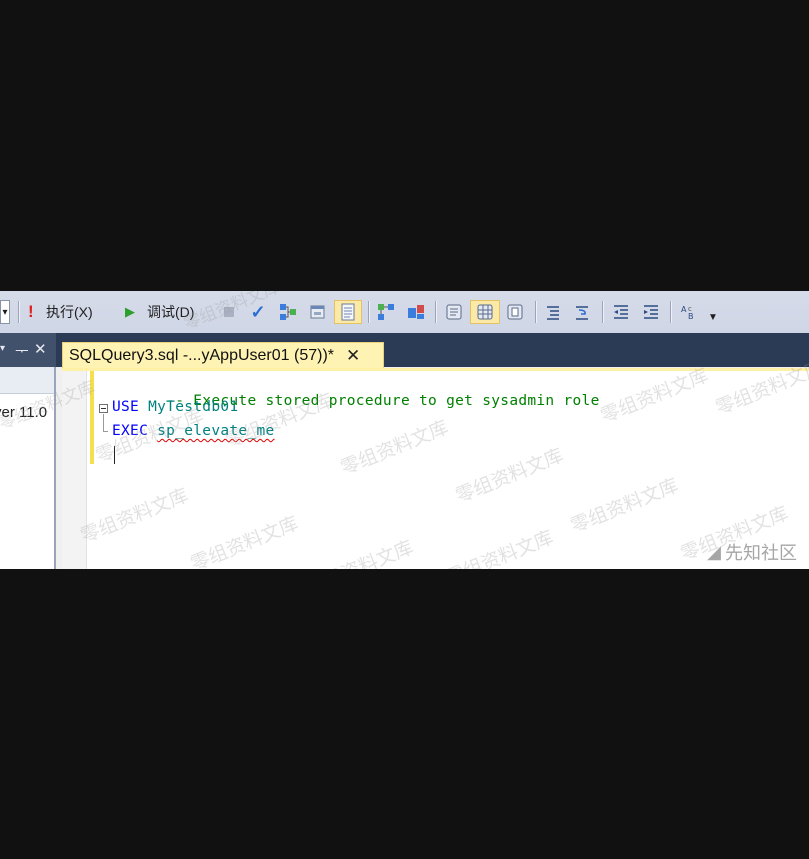 Image resolution: width=809 pixels, height=859 pixels. Describe the element at coordinates (684, 309) in the screenshot. I see `svg-text: A` at that location.